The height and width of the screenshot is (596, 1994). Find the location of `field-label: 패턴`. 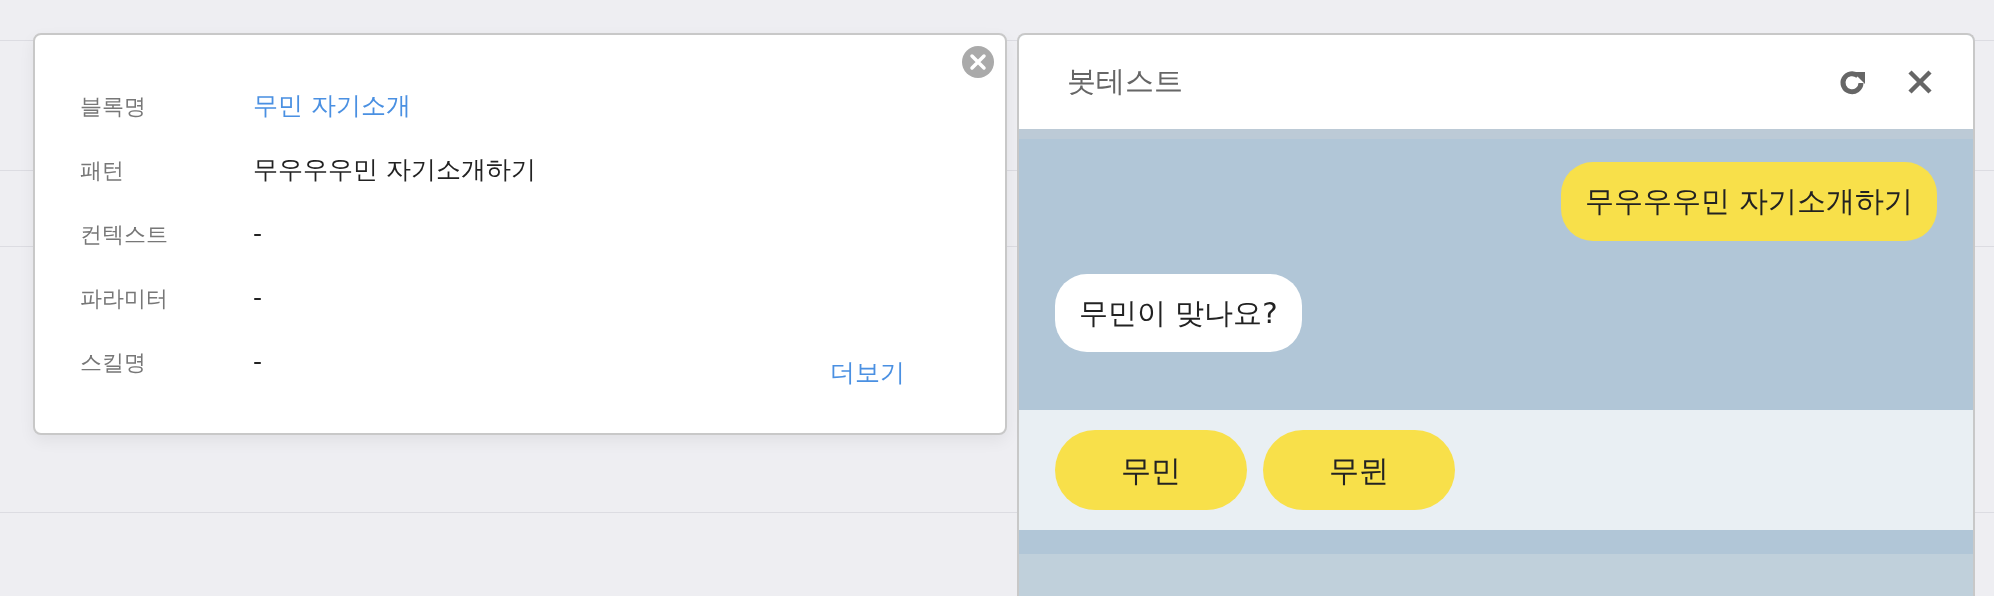

field-label: 패턴 is located at coordinates (102, 170).